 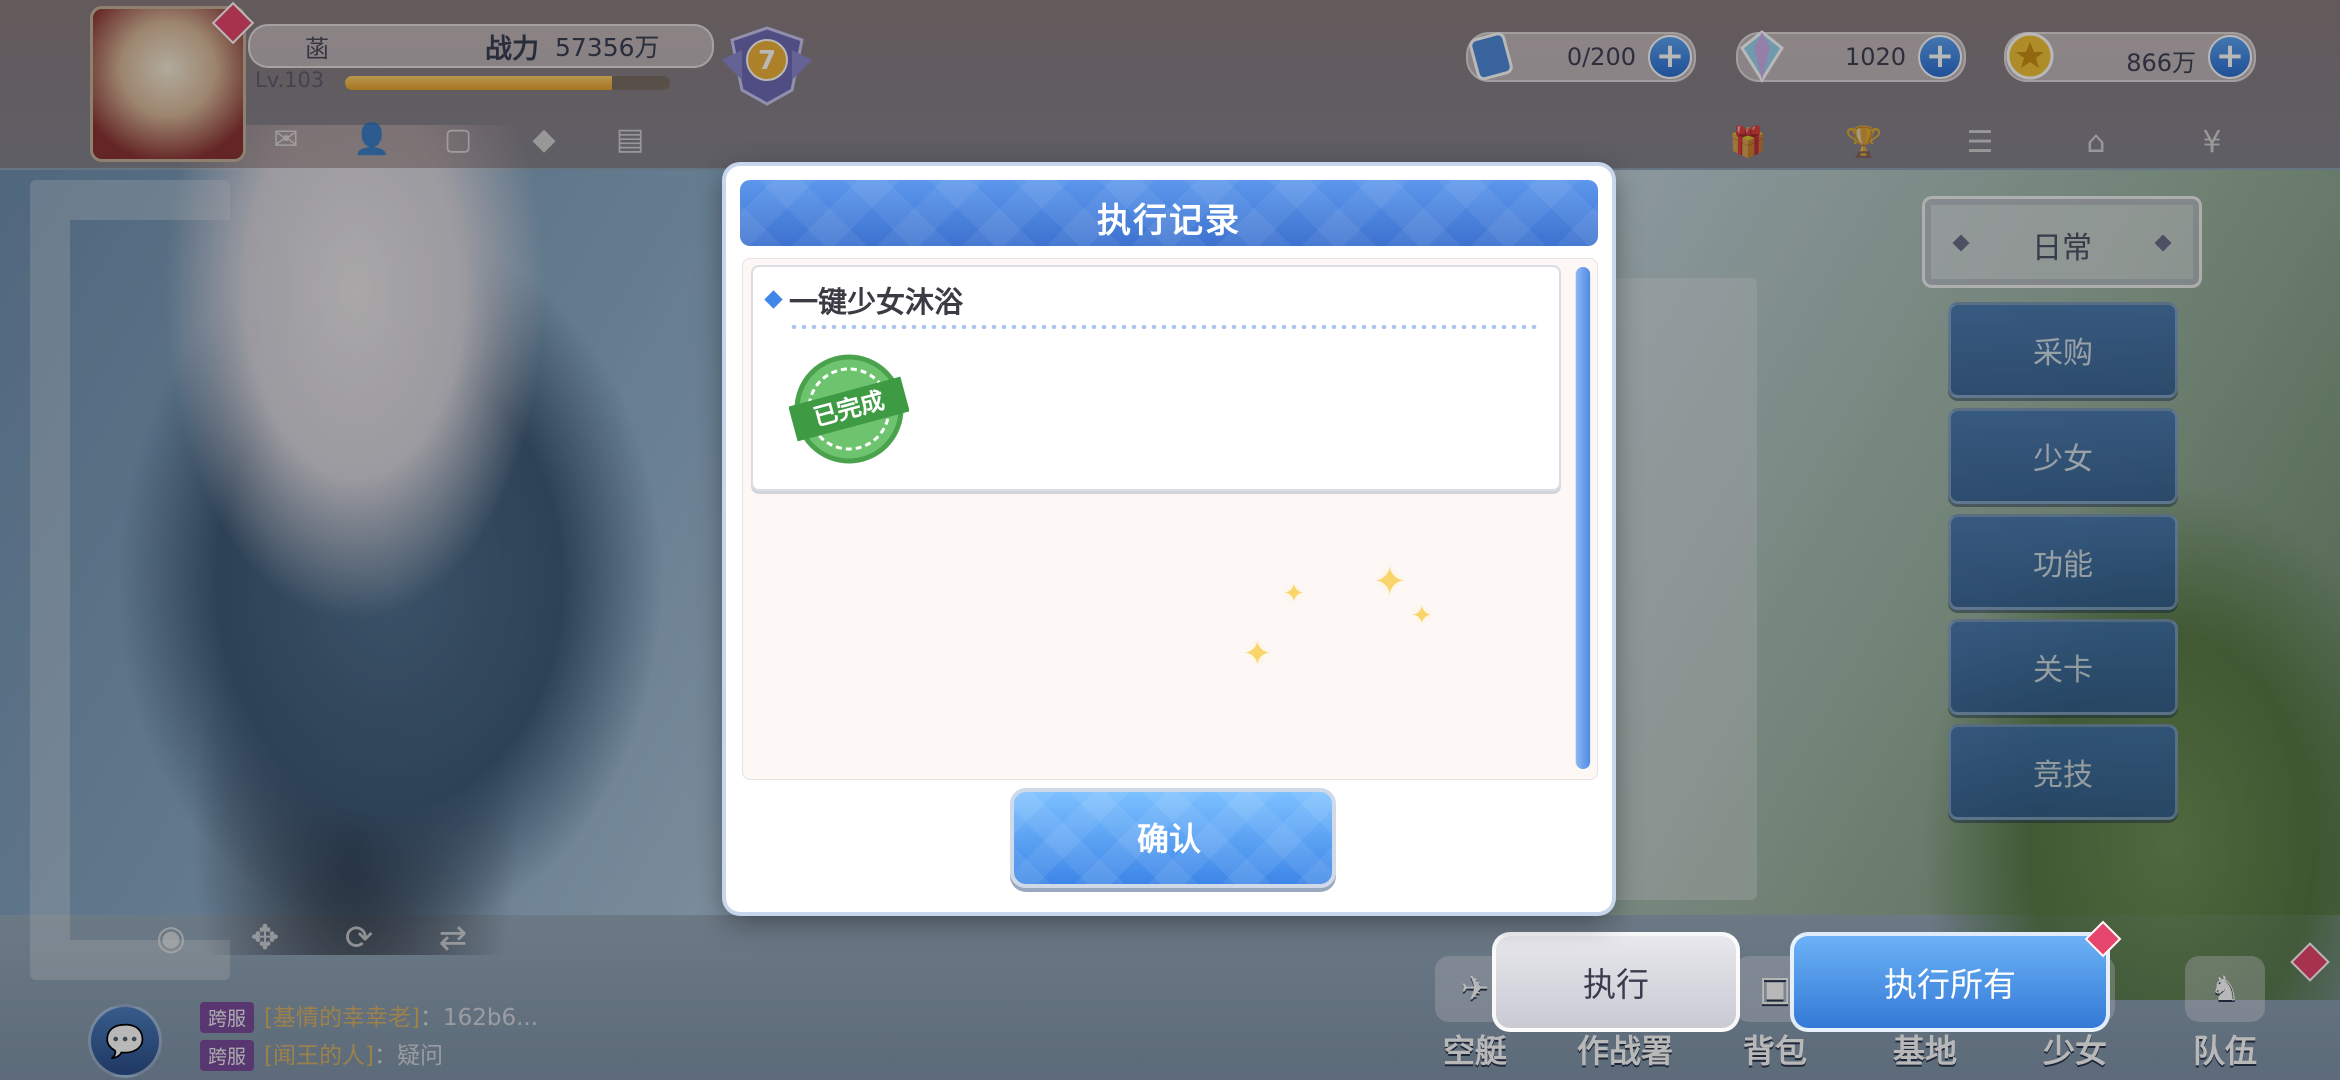 I want to click on dialog-header: 执行记录, so click(x=1169, y=213).